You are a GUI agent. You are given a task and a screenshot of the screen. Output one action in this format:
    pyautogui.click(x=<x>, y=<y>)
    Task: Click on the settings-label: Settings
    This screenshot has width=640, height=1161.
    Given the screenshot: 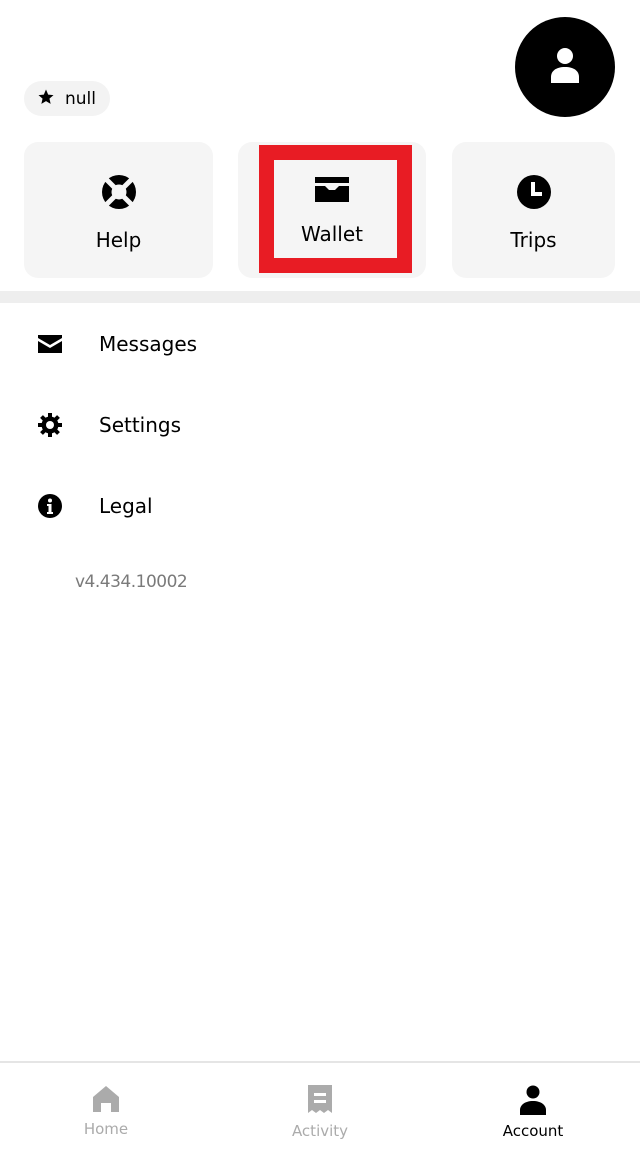 What is the action you would take?
    pyautogui.click(x=140, y=424)
    